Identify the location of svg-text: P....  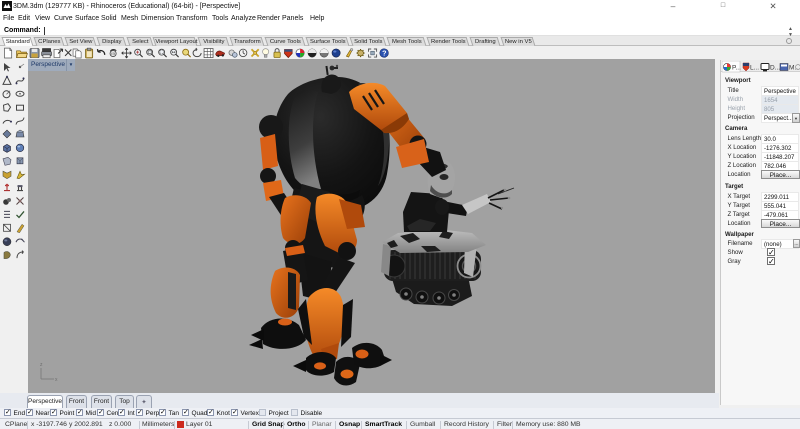
(736, 68).